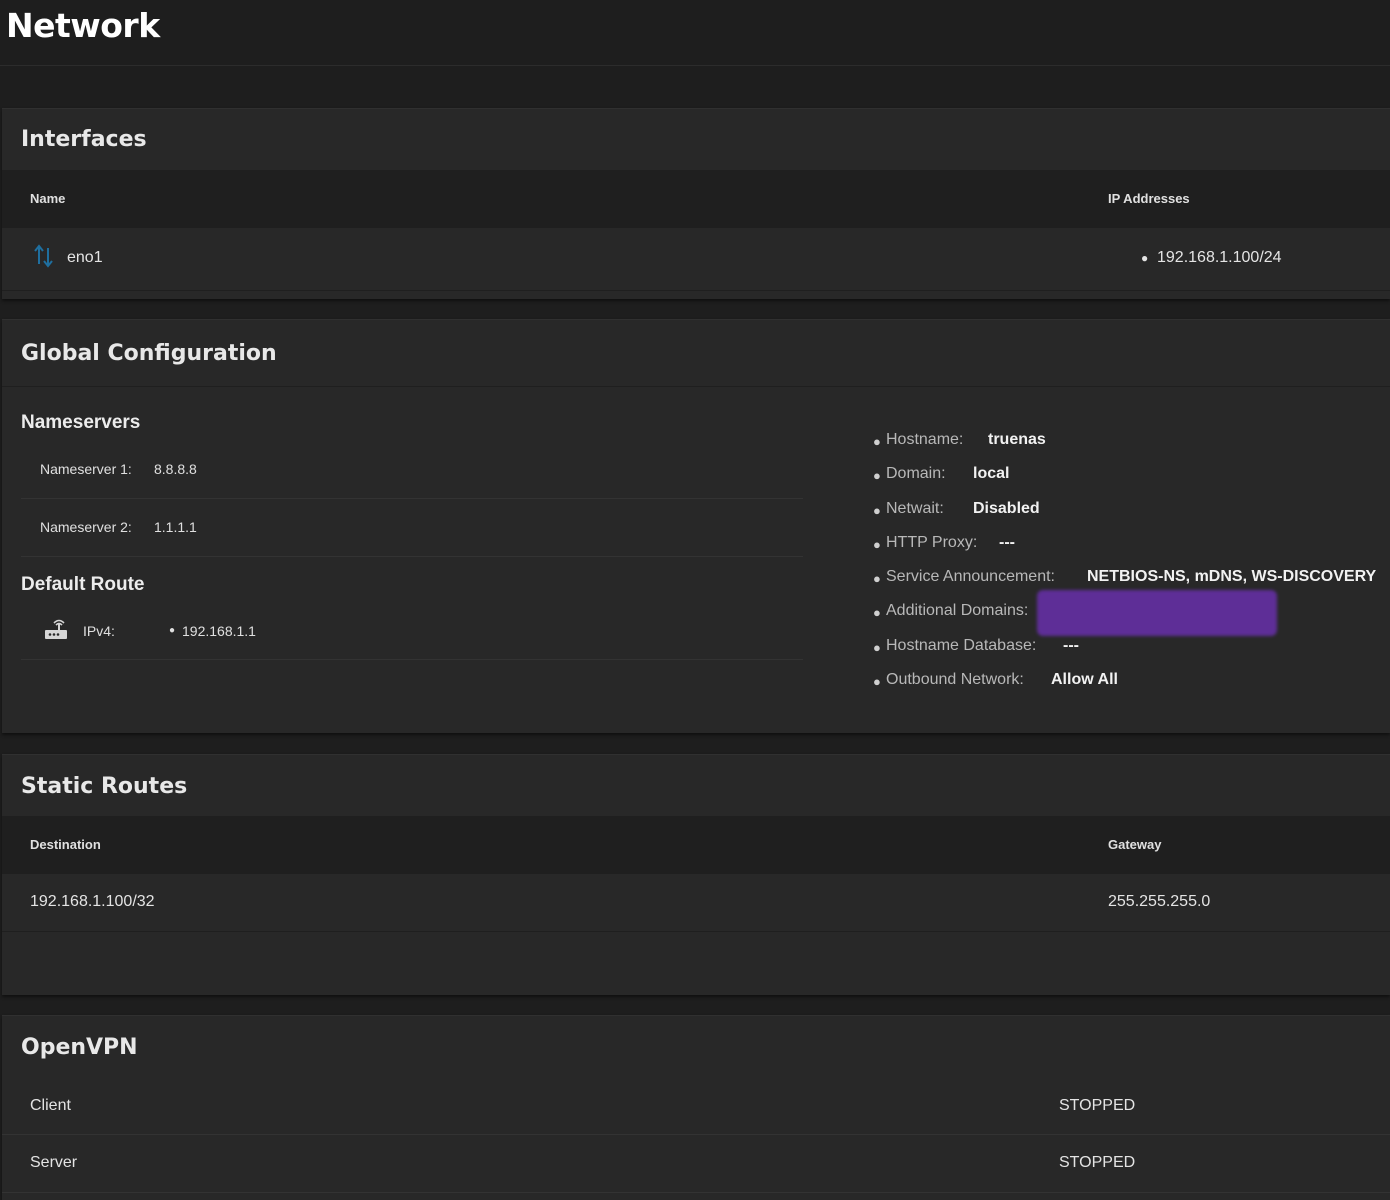 This screenshot has height=1200, width=1390. Describe the element at coordinates (696, 1164) in the screenshot. I see `list-item: Server STOPPED` at that location.